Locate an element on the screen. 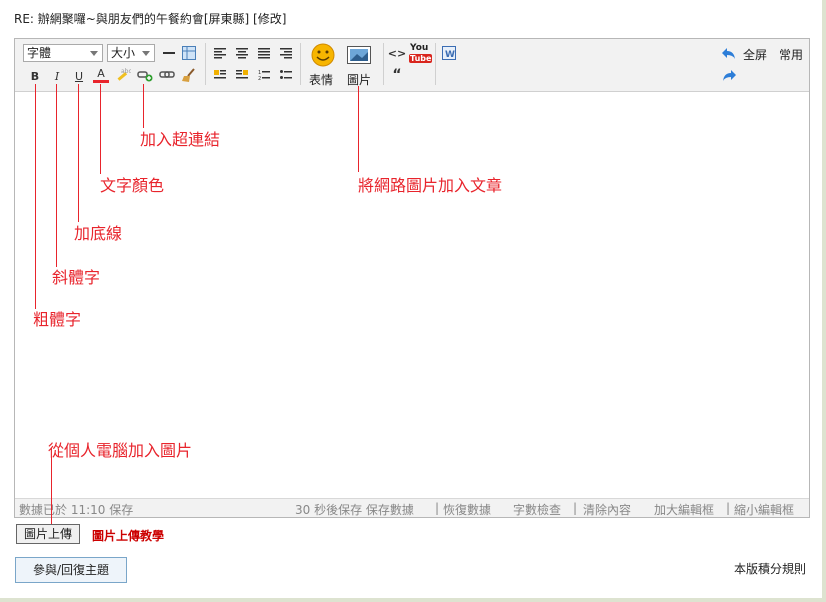  unordered-list-button is located at coordinates (286, 75).